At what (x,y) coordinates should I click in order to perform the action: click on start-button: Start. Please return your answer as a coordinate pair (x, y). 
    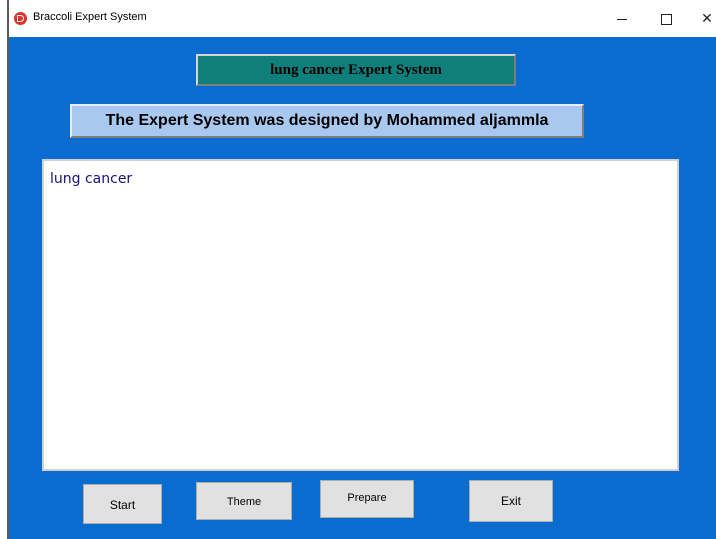
    Looking at the image, I should click on (122, 504).